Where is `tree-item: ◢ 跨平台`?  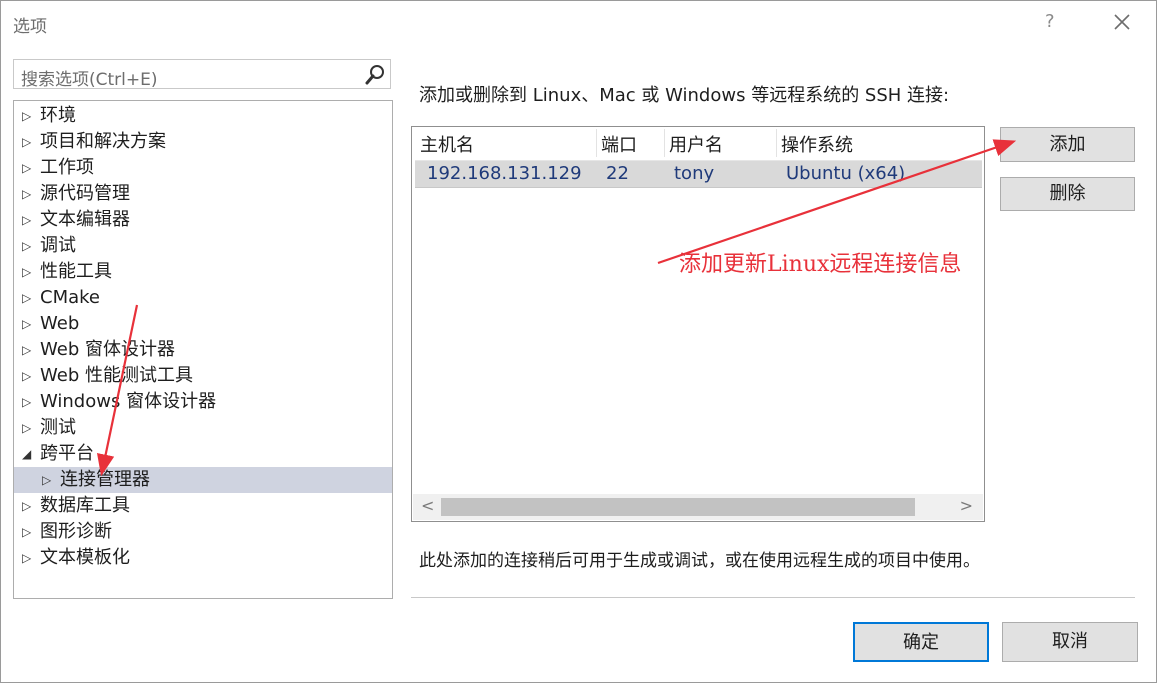
tree-item: ◢ 跨平台 is located at coordinates (203, 454).